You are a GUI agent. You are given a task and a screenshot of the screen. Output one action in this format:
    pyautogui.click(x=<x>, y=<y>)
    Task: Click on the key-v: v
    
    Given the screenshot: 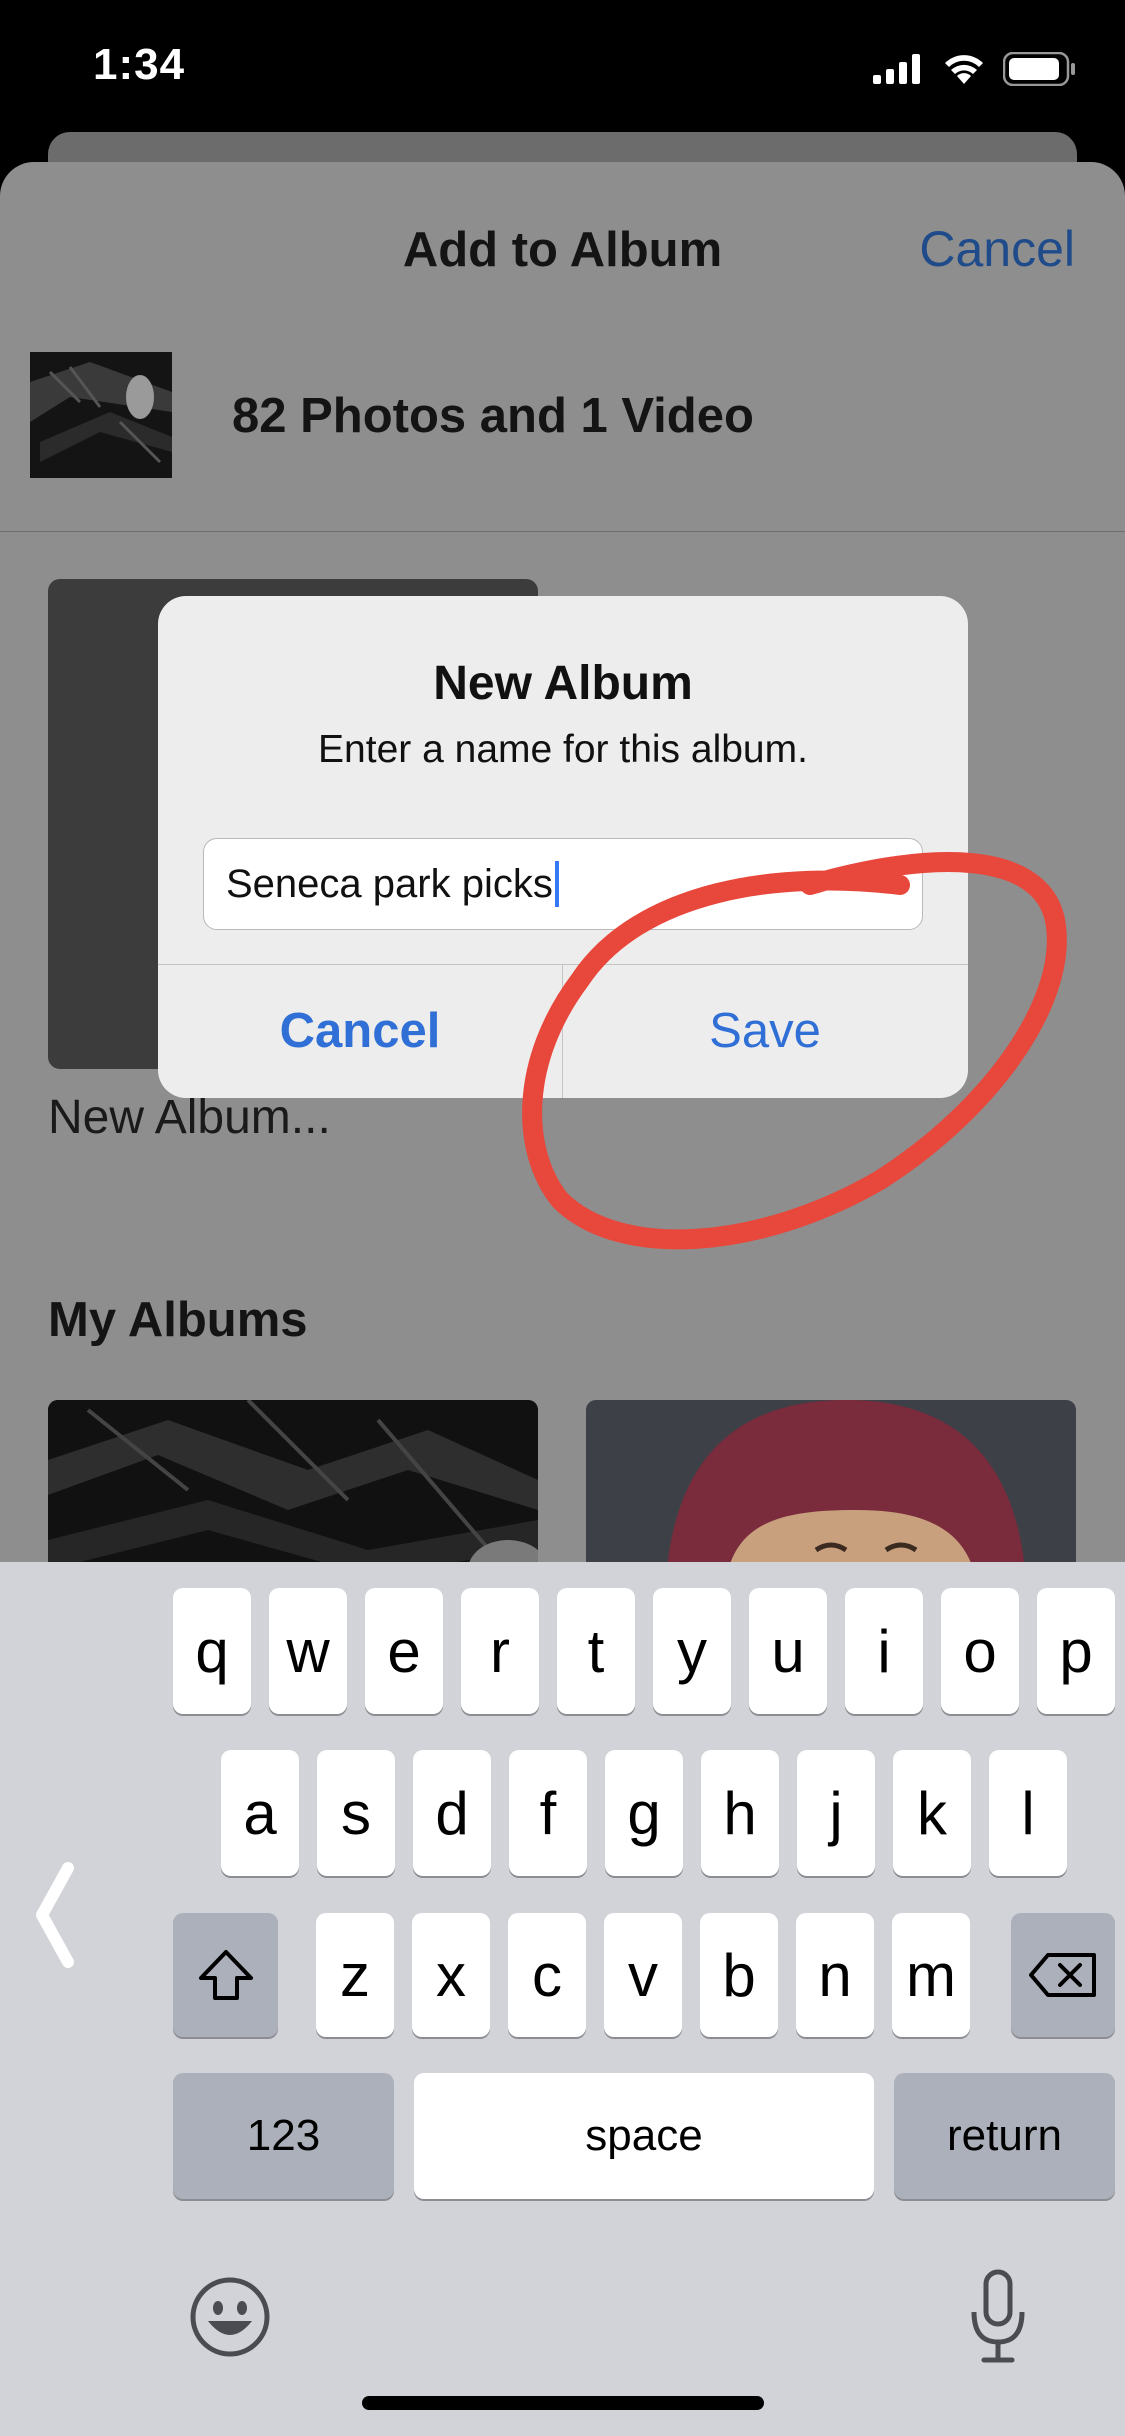 What is the action you would take?
    pyautogui.click(x=643, y=1975)
    